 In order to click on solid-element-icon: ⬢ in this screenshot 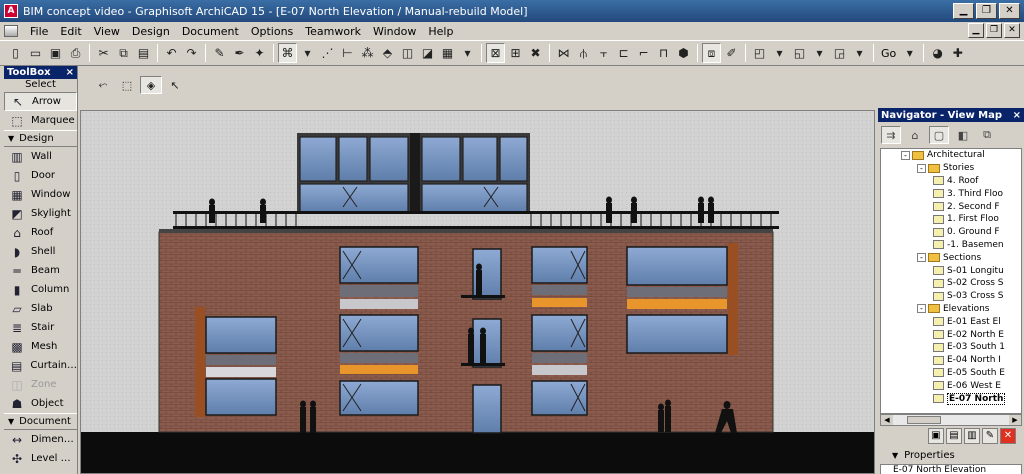, I will do `click(683, 53)`.